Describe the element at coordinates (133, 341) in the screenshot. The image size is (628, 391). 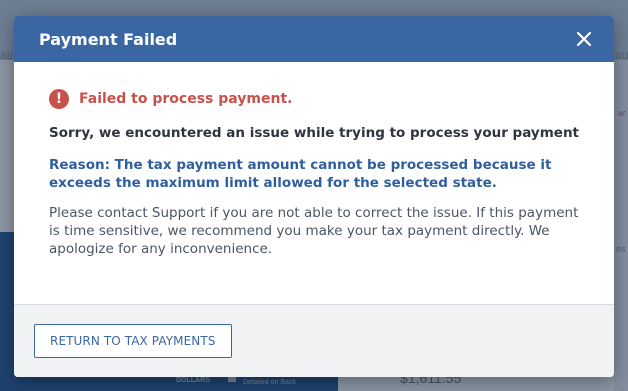
I see `return-to-tax-payments-button: RETURN TO TAX PAYMENTS` at that location.